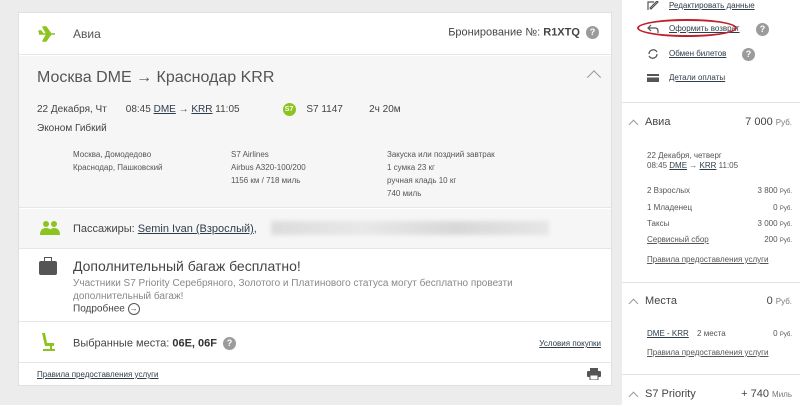 This screenshot has height=405, width=800. What do you see at coordinates (50, 228) in the screenshot?
I see `passengers-icon` at bounding box center [50, 228].